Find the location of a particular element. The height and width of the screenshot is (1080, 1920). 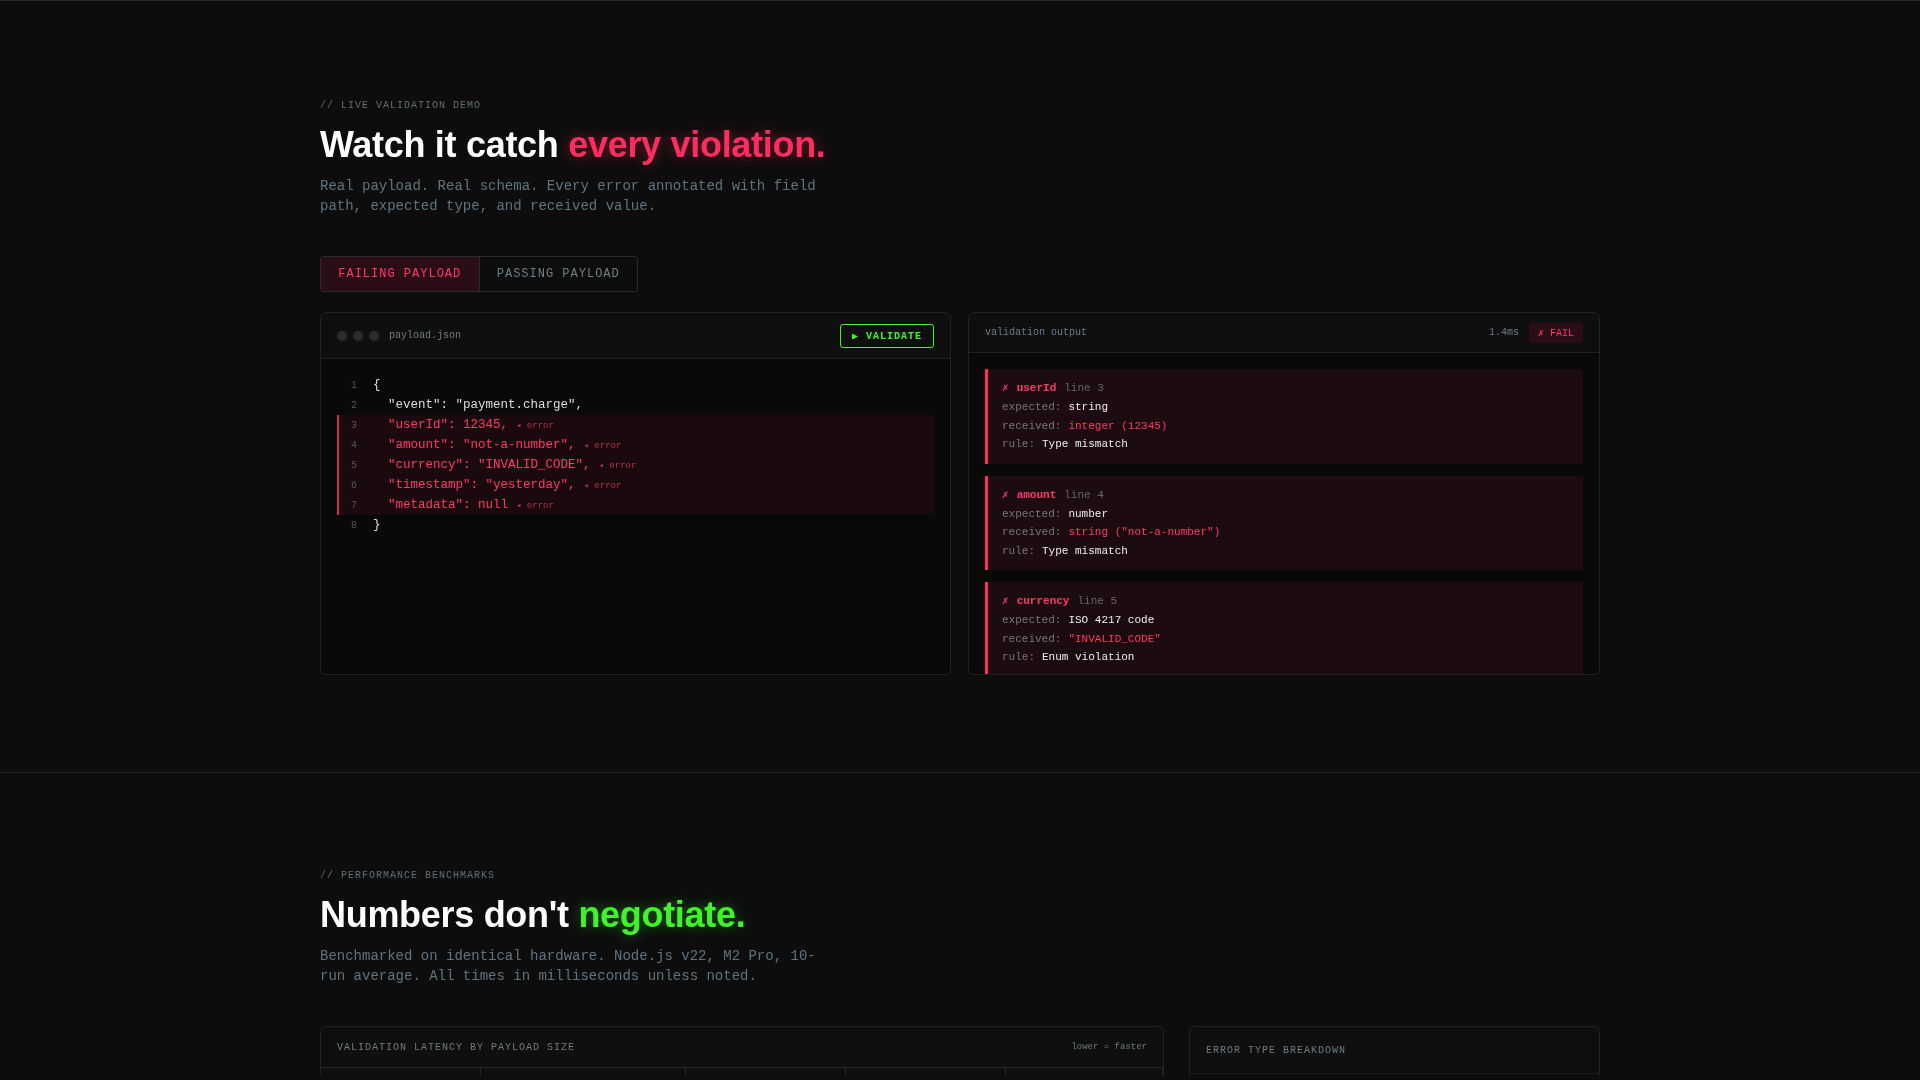

line-number: 7 is located at coordinates (353, 506).